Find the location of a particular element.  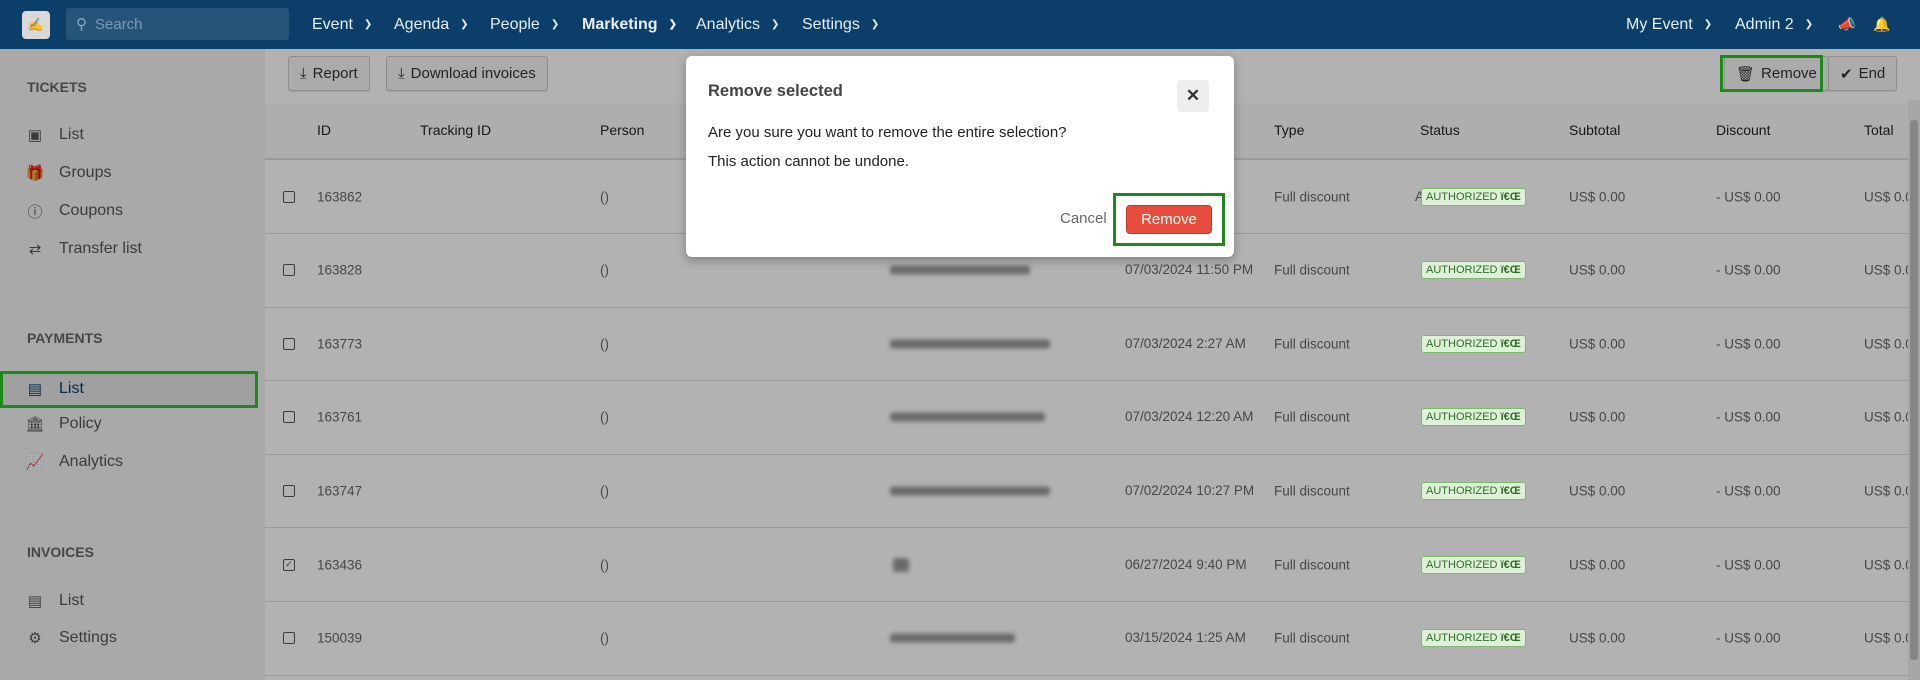

search-placeholder: Search is located at coordinates (119, 24).